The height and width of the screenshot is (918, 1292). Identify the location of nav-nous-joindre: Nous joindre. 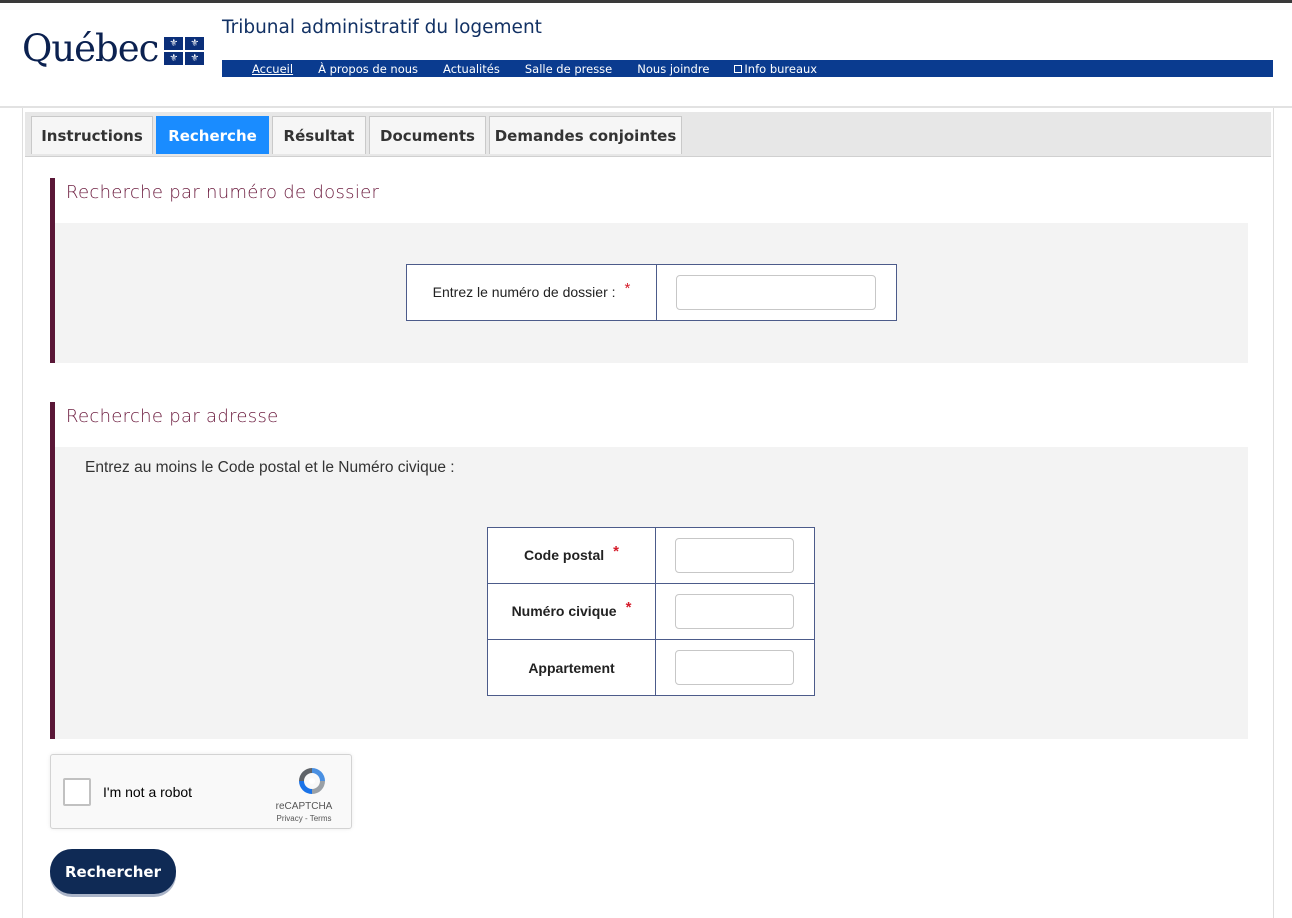
(673, 69).